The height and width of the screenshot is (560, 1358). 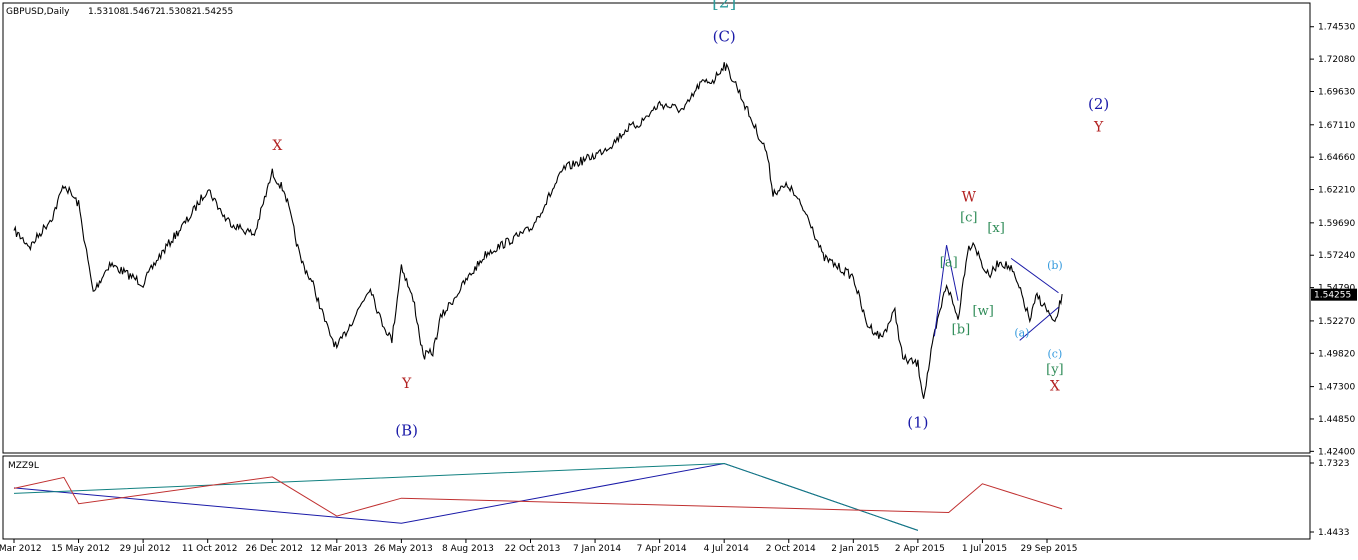 What do you see at coordinates (1048, 549) in the screenshot?
I see `x-tick-label: 29 Sep 2015` at bounding box center [1048, 549].